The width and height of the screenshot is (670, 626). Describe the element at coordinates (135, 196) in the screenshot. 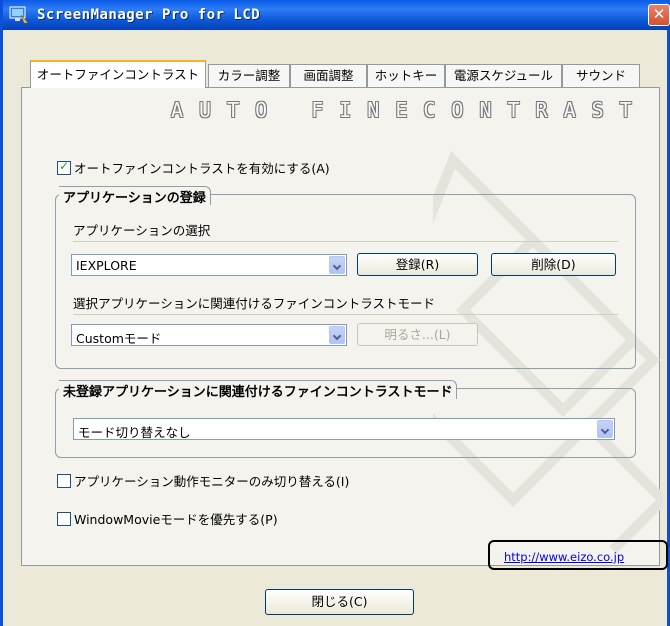

I see `app-registration-title: アプリケーションの登録` at that location.